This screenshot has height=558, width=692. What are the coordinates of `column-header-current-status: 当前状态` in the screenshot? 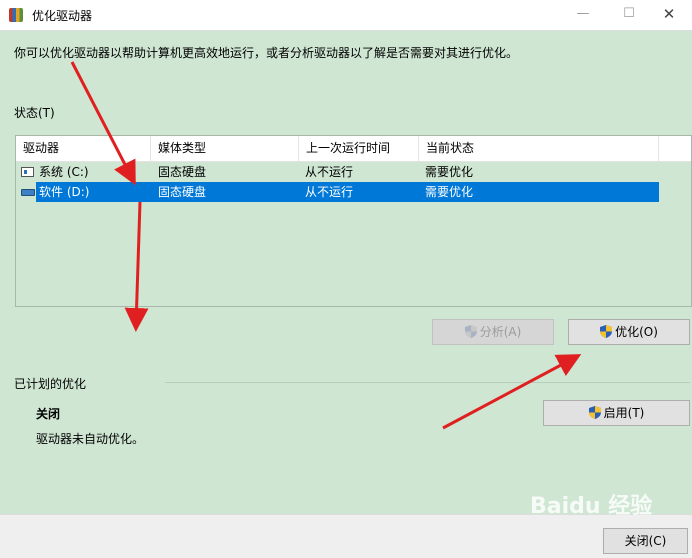 It's located at (539, 148).